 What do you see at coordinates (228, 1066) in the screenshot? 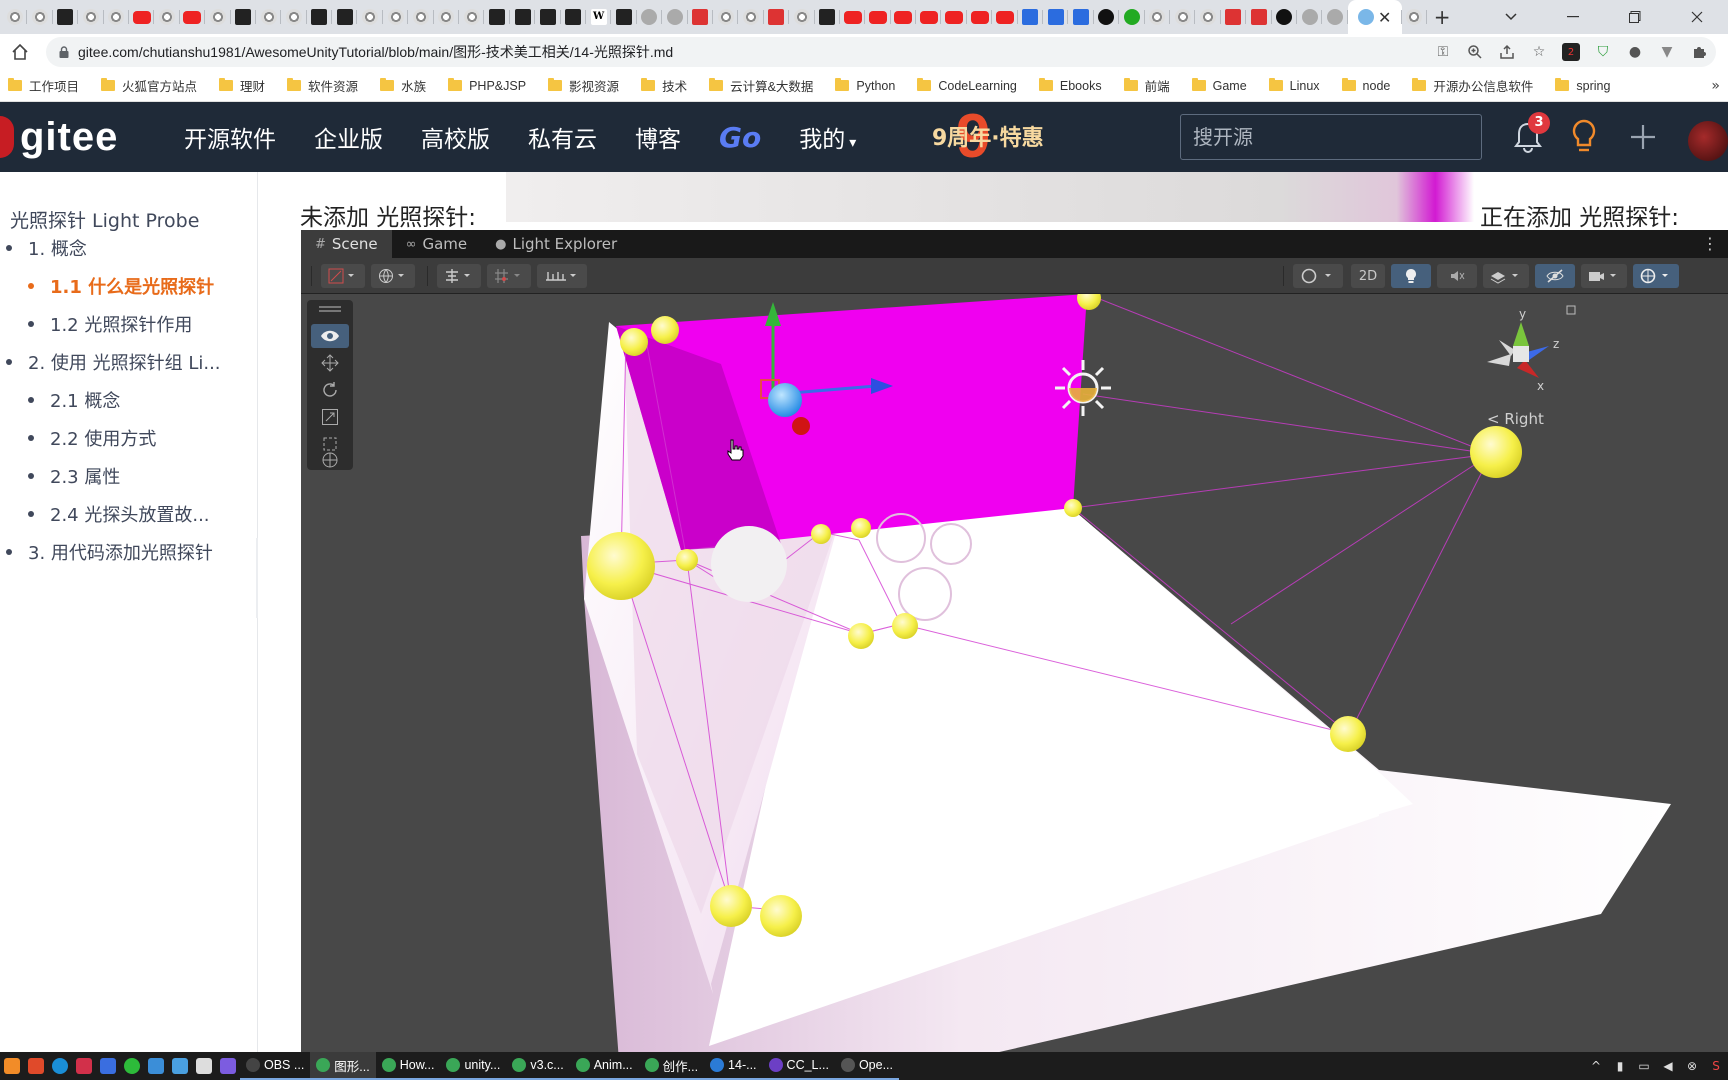
I see `taskbar-icon-app8` at bounding box center [228, 1066].